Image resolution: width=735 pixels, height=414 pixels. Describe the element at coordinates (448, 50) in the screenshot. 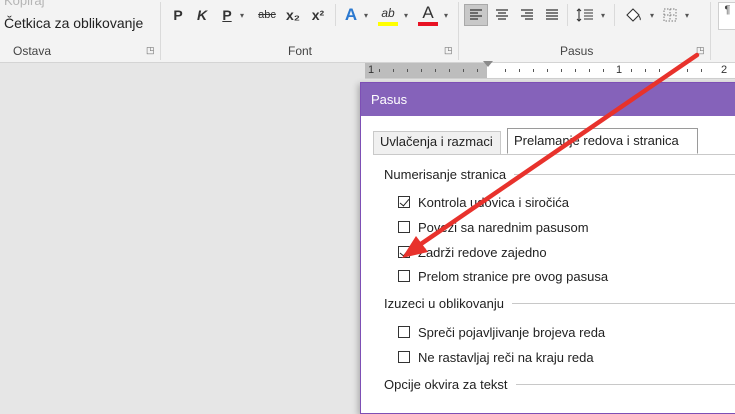

I see `font-launcher-icon: ◳` at that location.